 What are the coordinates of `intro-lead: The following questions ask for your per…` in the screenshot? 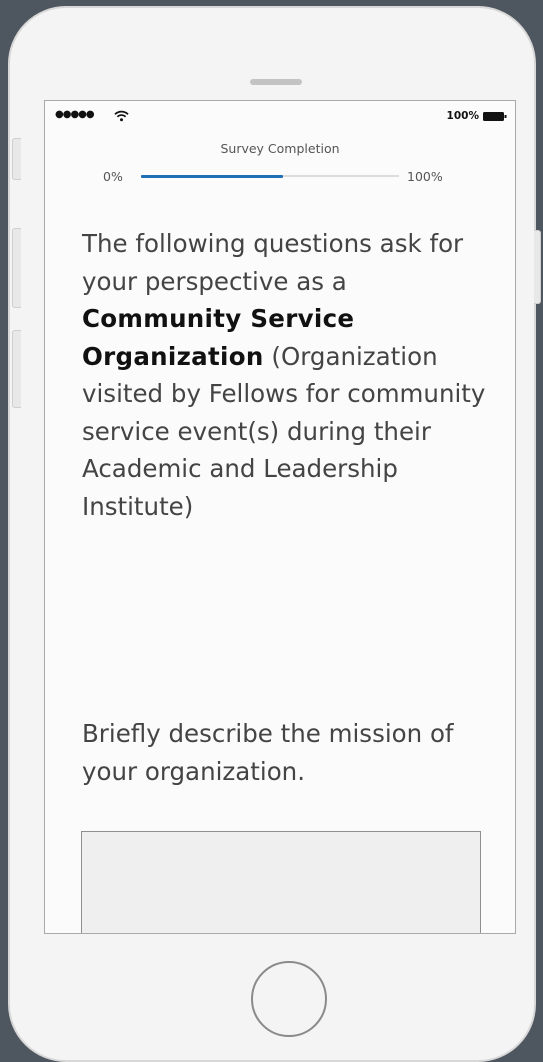 It's located at (273, 262).